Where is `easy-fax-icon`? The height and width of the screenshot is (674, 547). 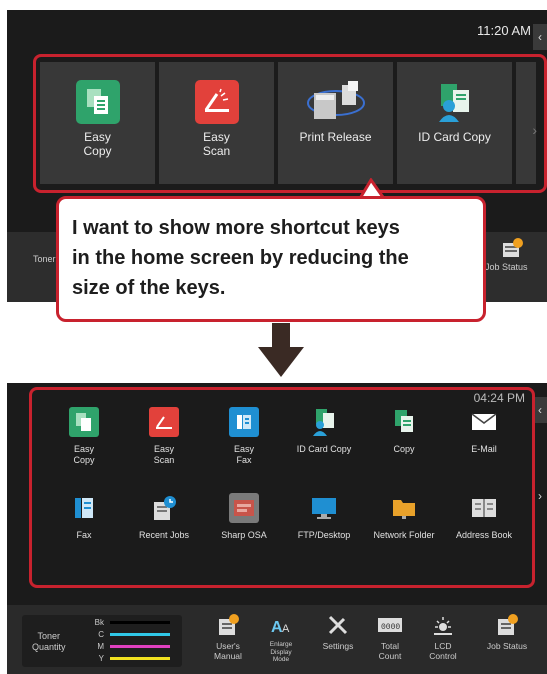 easy-fax-icon is located at coordinates (244, 422).